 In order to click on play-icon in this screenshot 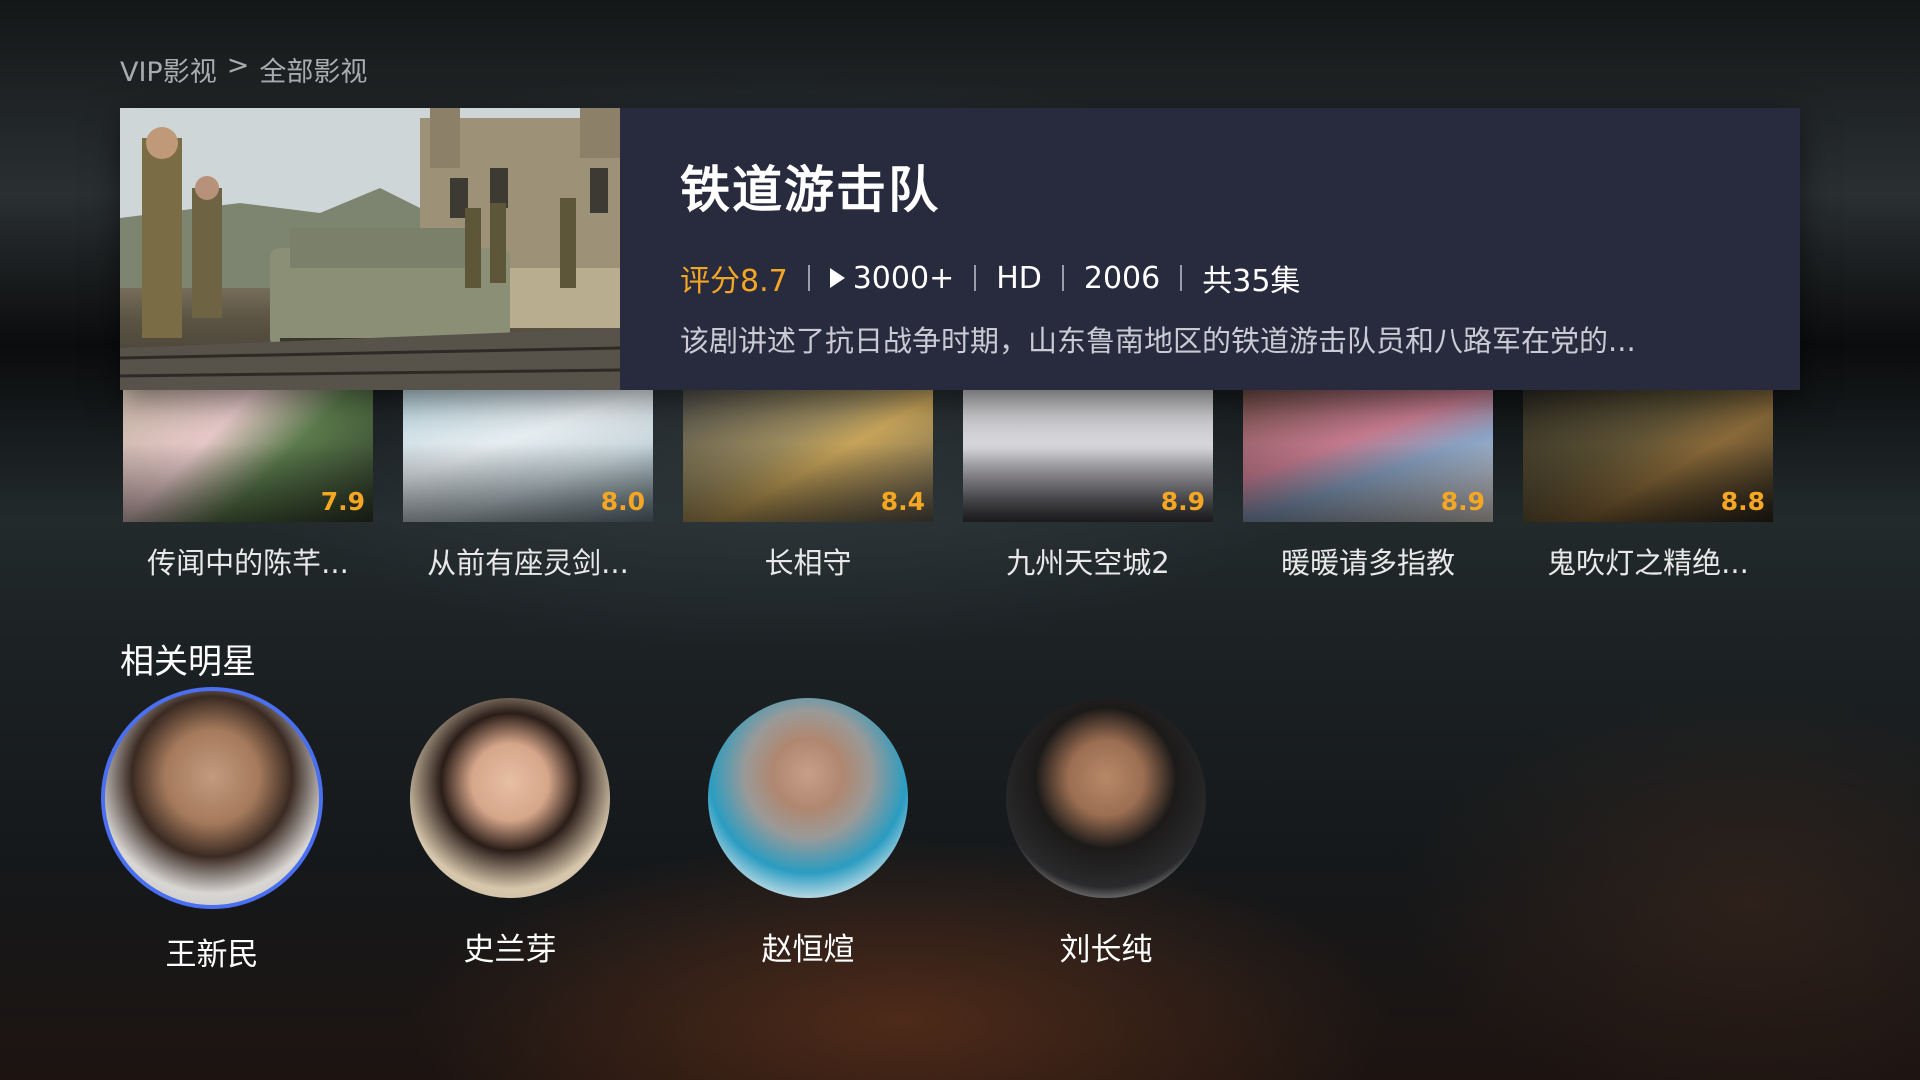, I will do `click(837, 278)`.